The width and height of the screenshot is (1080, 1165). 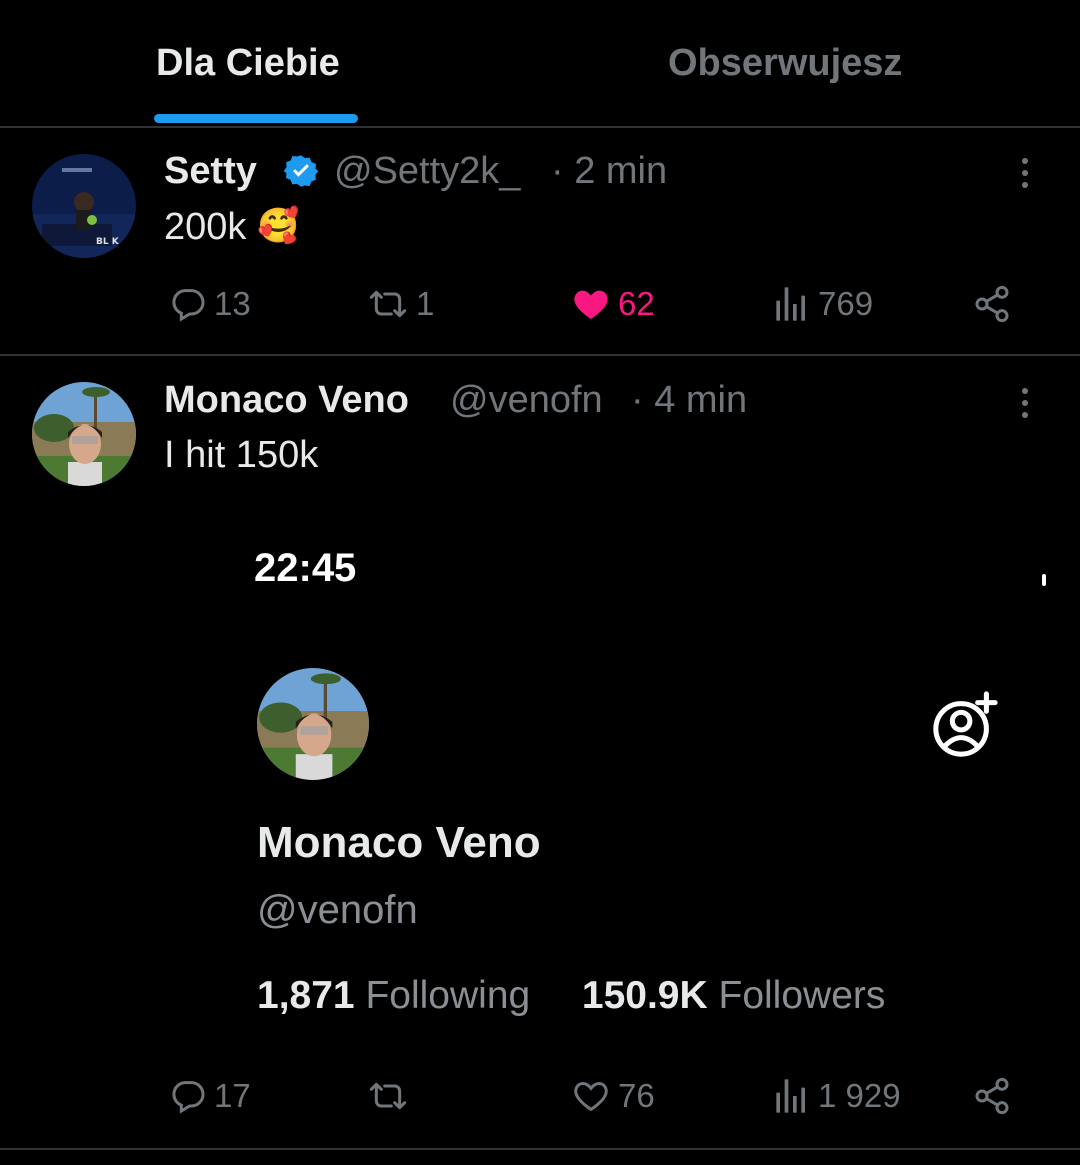 I want to click on tab-following: Obserwujesz, so click(x=785, y=63).